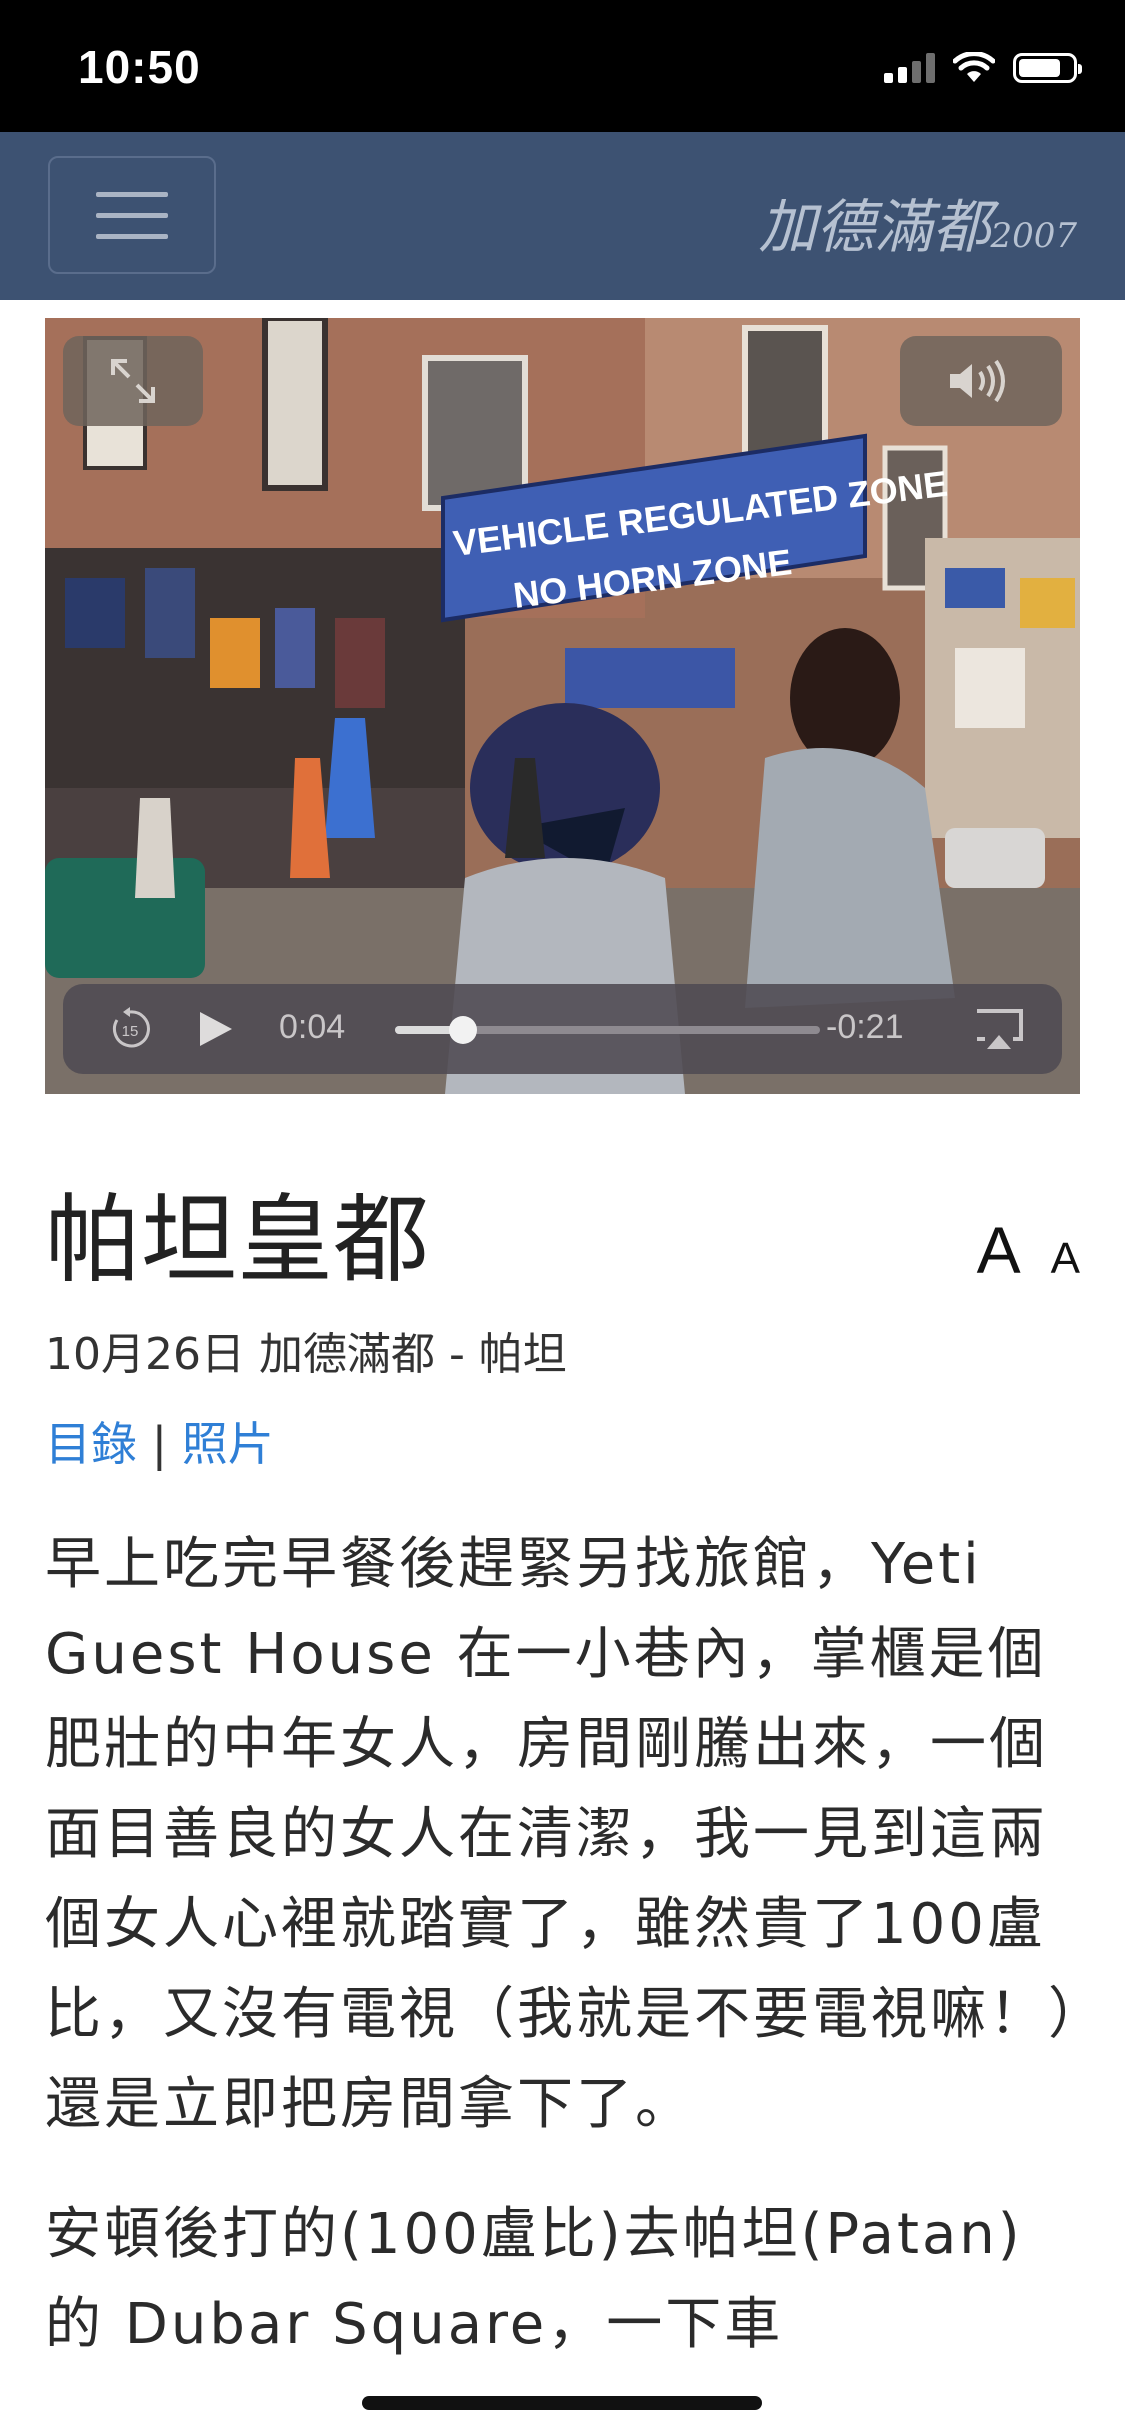 This screenshot has width=1125, height=2436. What do you see at coordinates (91, 1444) in the screenshot?
I see `toc-link: 目錄` at bounding box center [91, 1444].